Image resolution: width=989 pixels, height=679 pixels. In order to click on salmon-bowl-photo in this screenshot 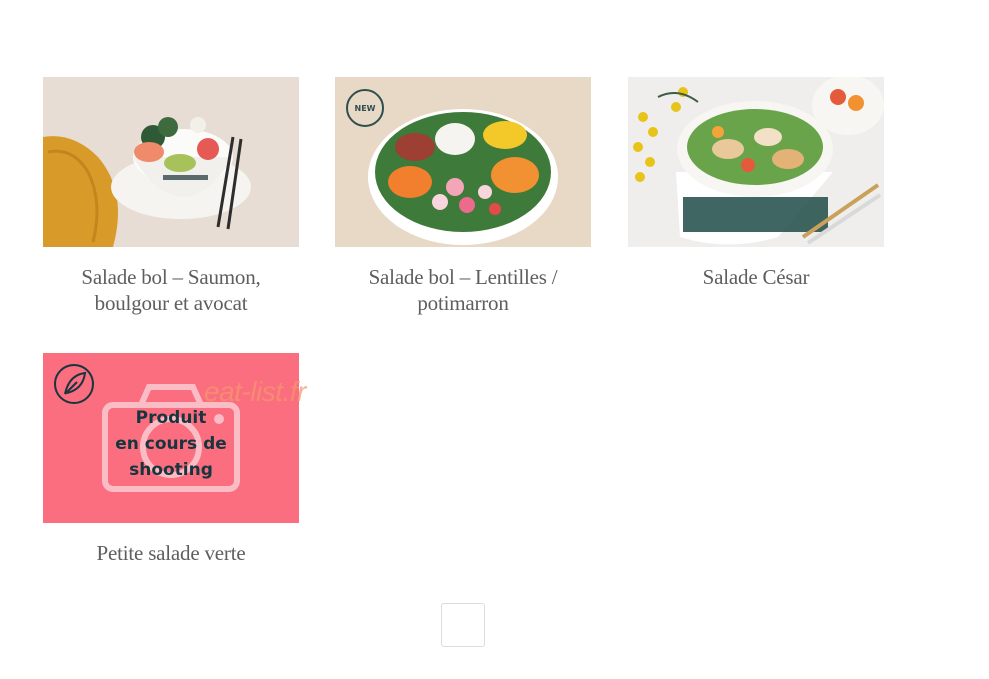, I will do `click(171, 162)`.